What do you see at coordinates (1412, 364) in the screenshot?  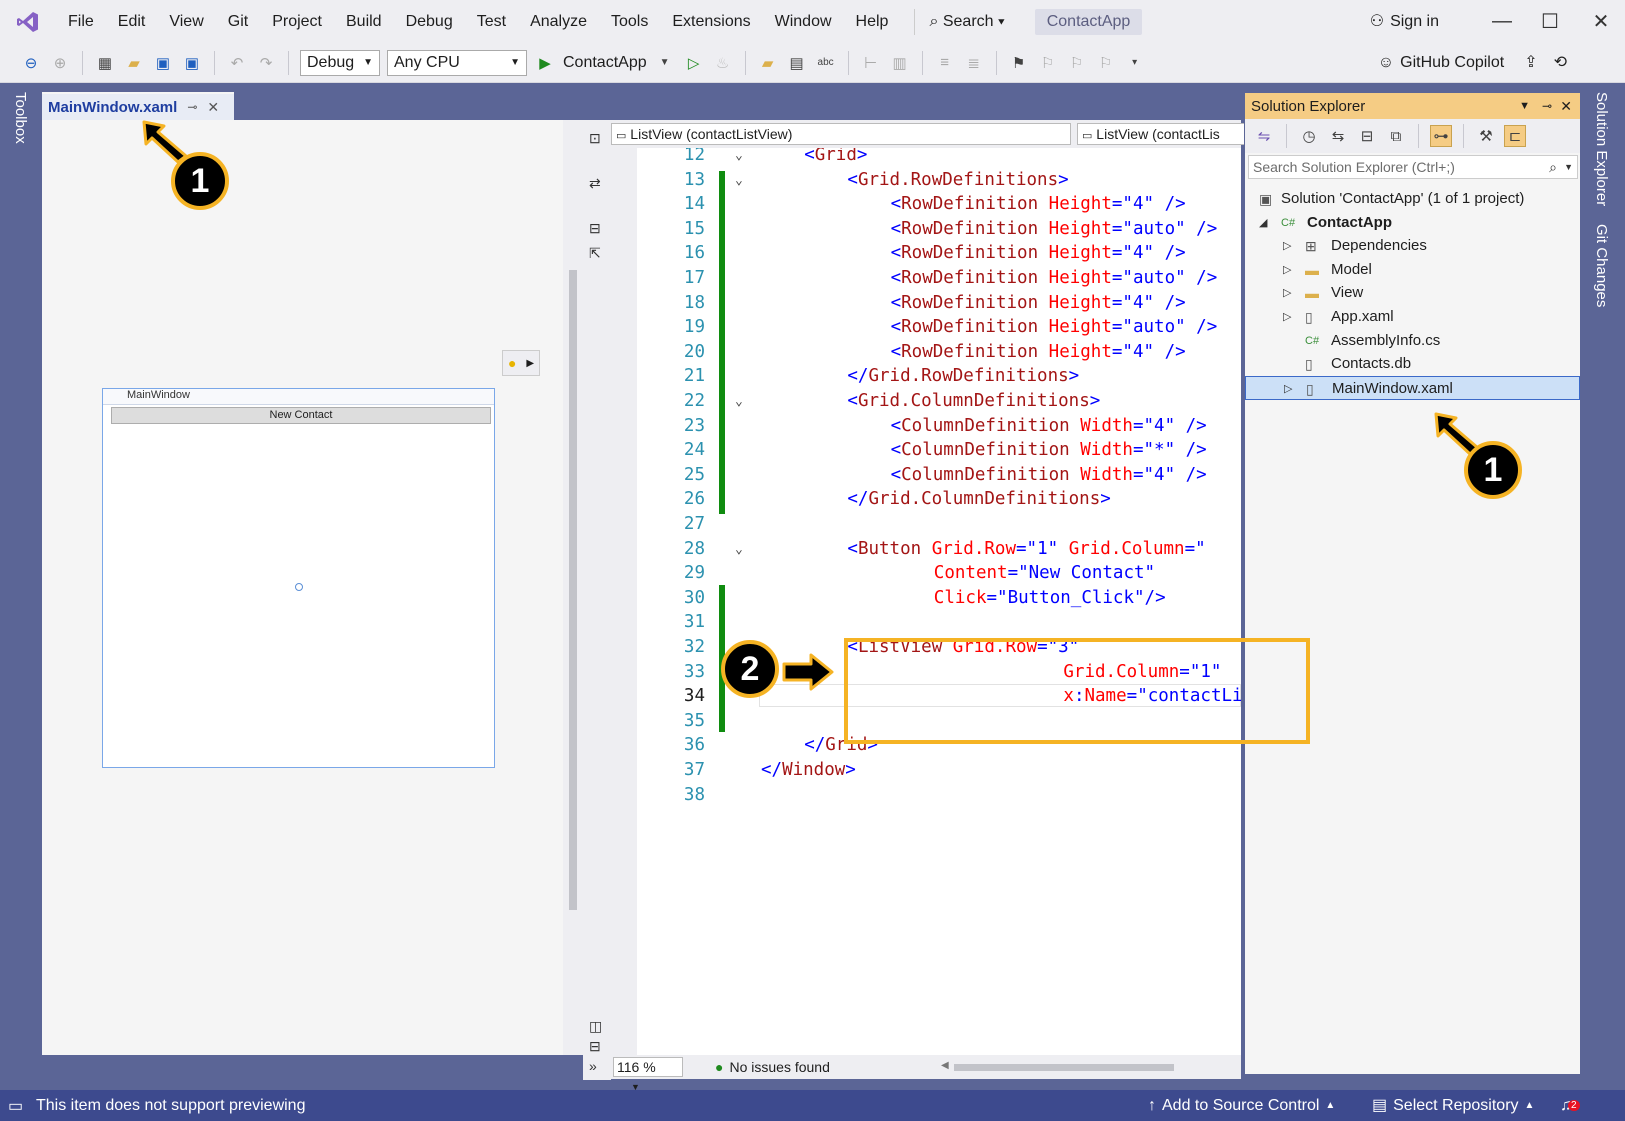 I see `tree-item: ▯ Contacts.db` at bounding box center [1412, 364].